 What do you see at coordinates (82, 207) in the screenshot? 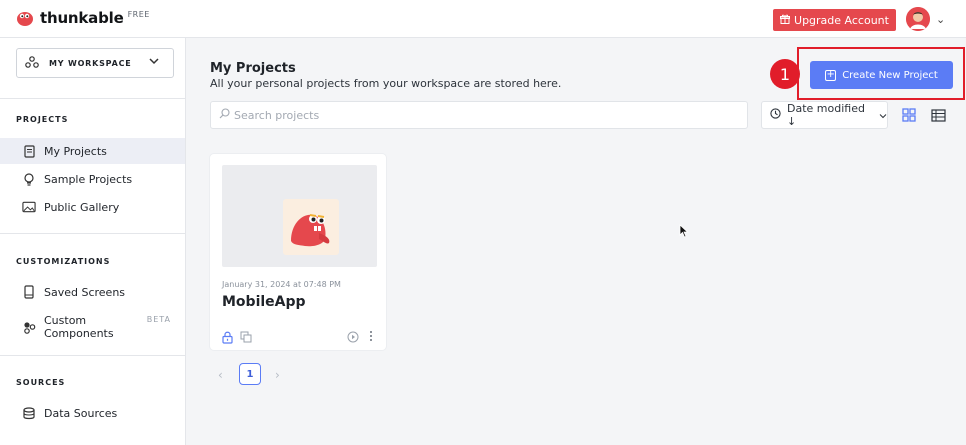
I see `sidebar-item-label: Public Gallery` at bounding box center [82, 207].